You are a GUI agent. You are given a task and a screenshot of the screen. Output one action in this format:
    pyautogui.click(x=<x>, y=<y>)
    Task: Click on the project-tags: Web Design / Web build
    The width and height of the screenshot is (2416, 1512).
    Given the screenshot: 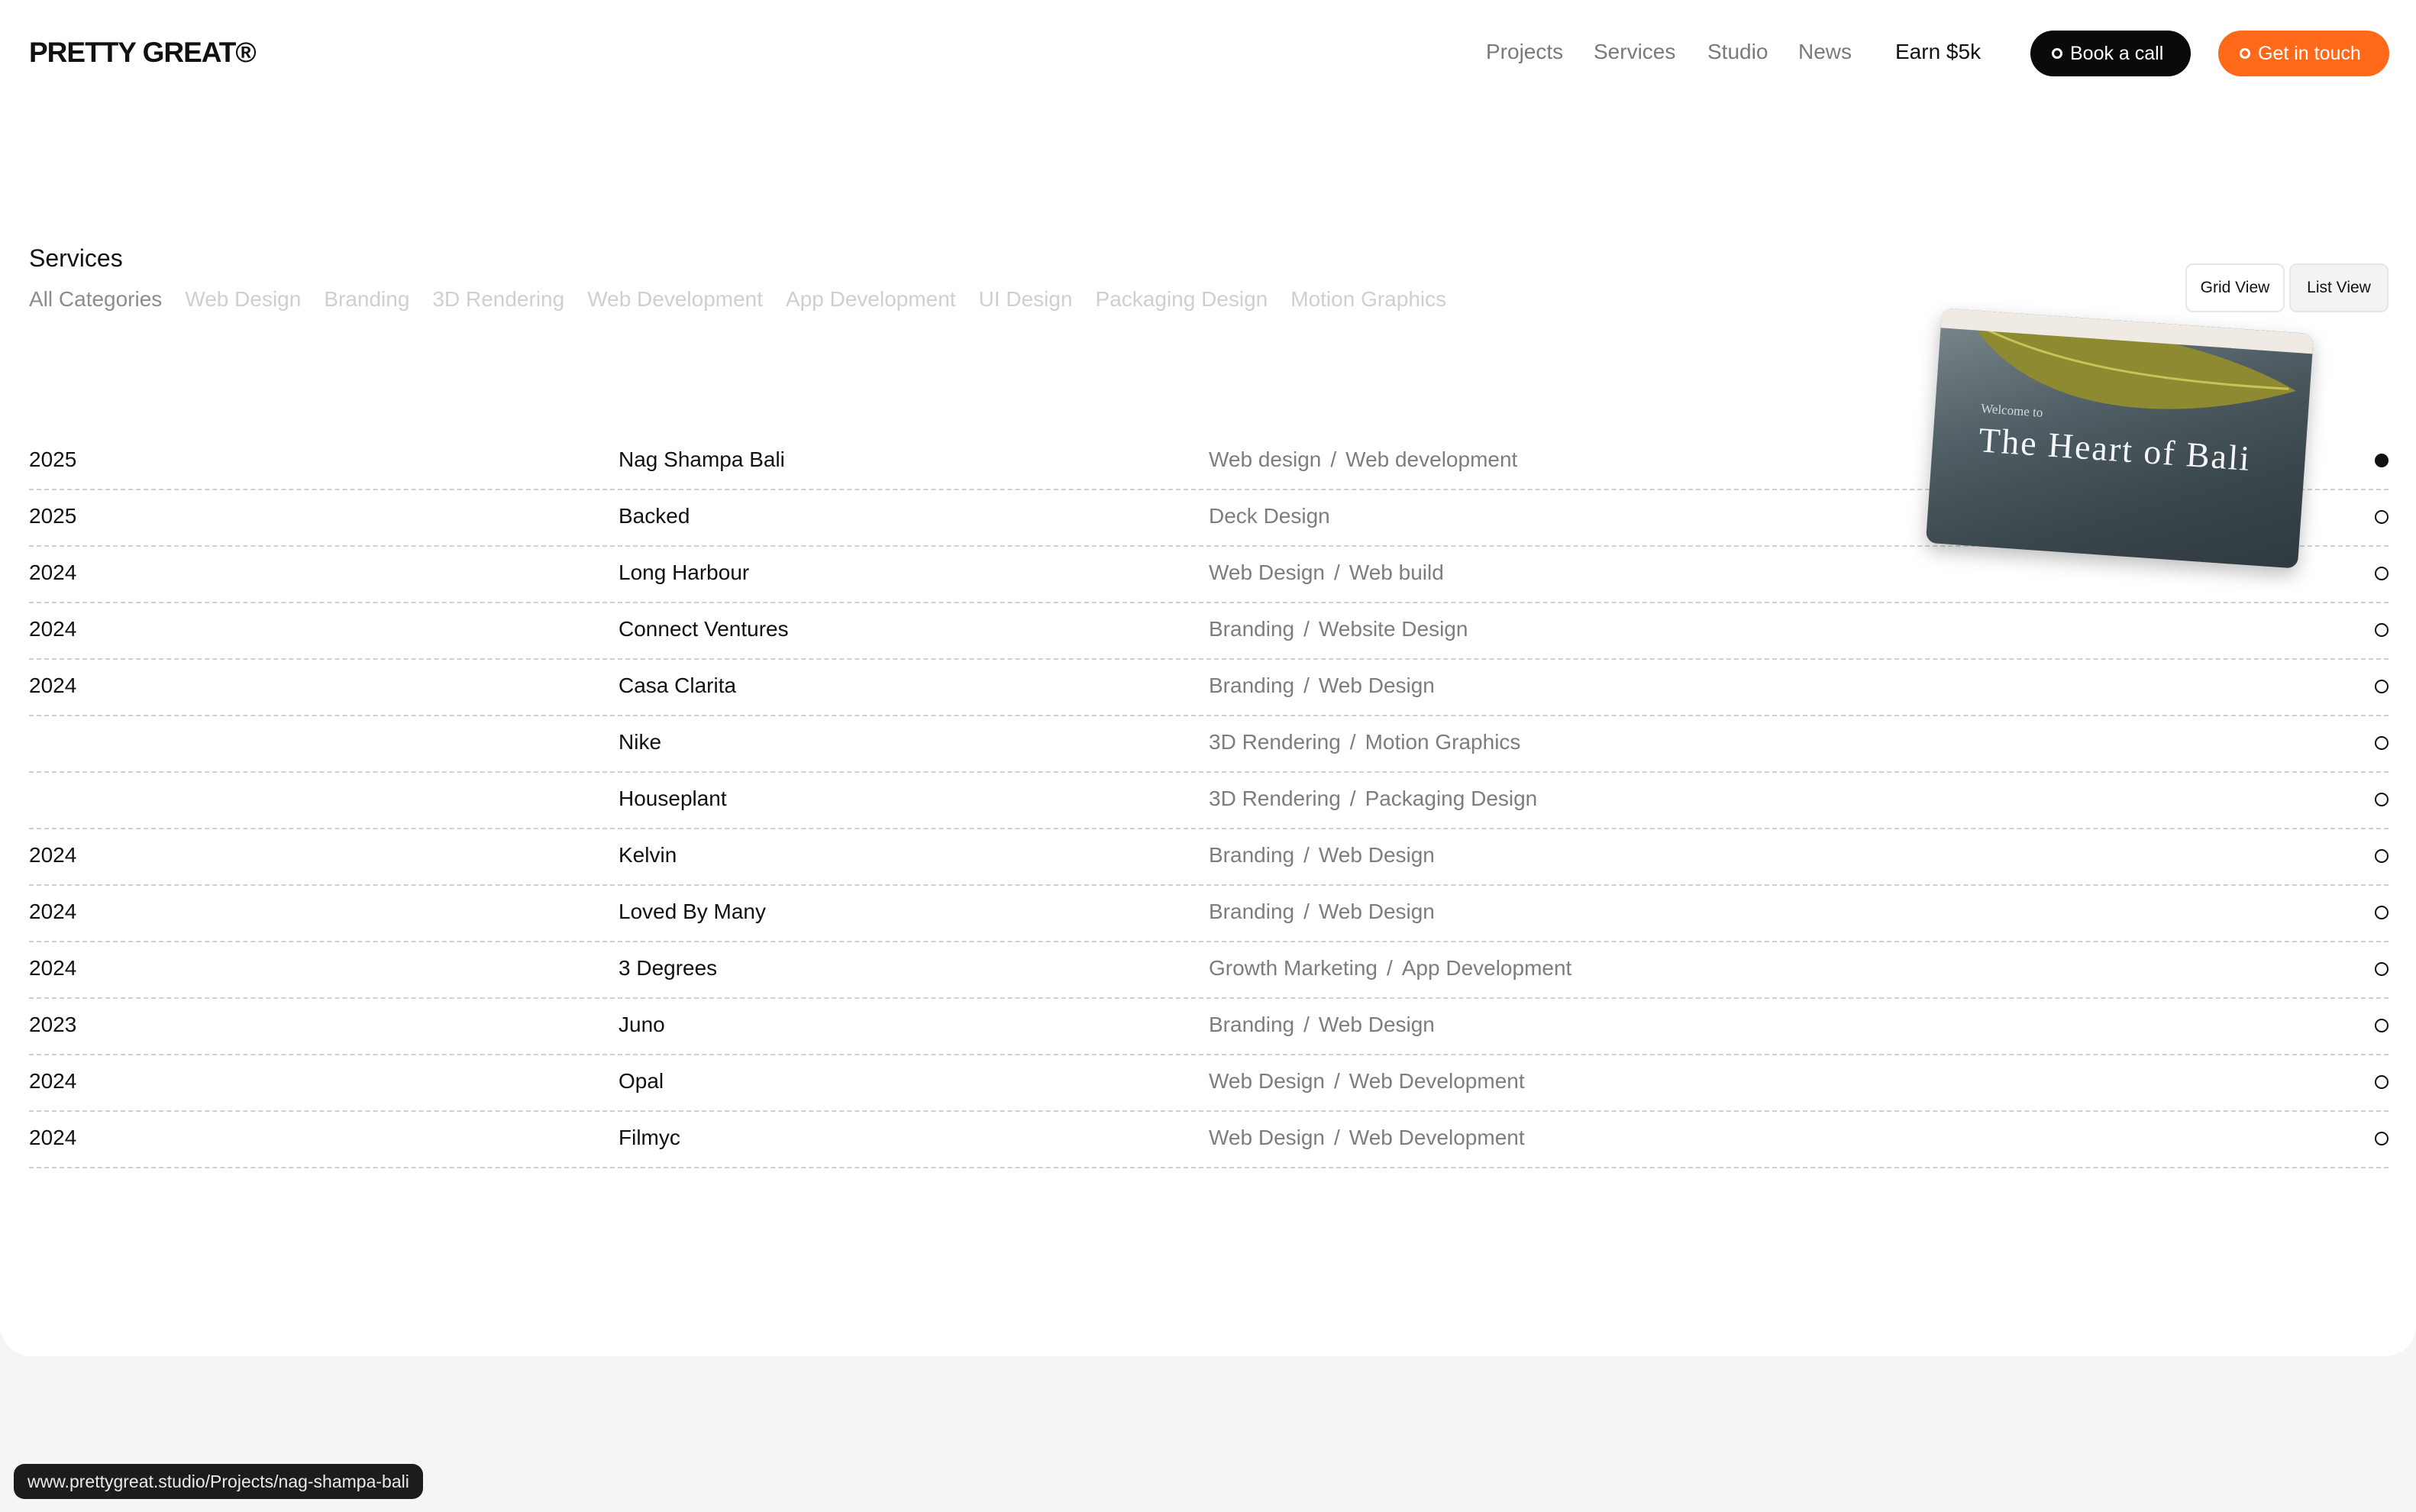 What is the action you would take?
    pyautogui.click(x=1326, y=573)
    